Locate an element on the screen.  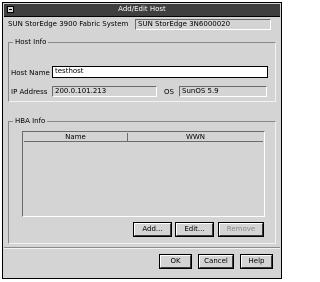
column-header-wwn: WWN is located at coordinates (195, 137).